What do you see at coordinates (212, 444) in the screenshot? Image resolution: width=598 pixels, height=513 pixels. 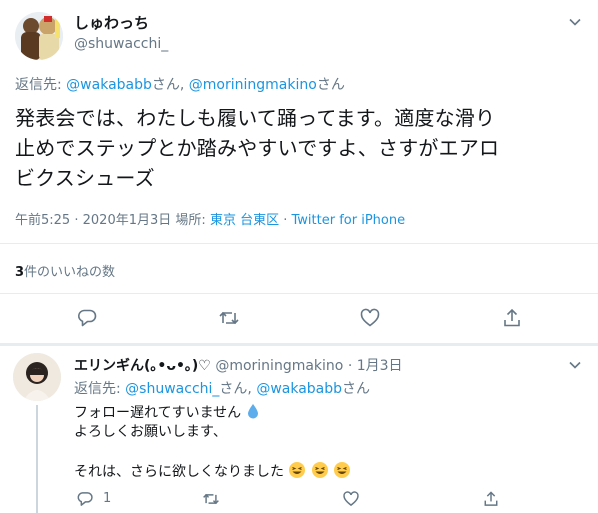 I see `reply-text: フォロー遅れてすいません よろしくお願いします、 それは、さらに欲しくなりました` at bounding box center [212, 444].